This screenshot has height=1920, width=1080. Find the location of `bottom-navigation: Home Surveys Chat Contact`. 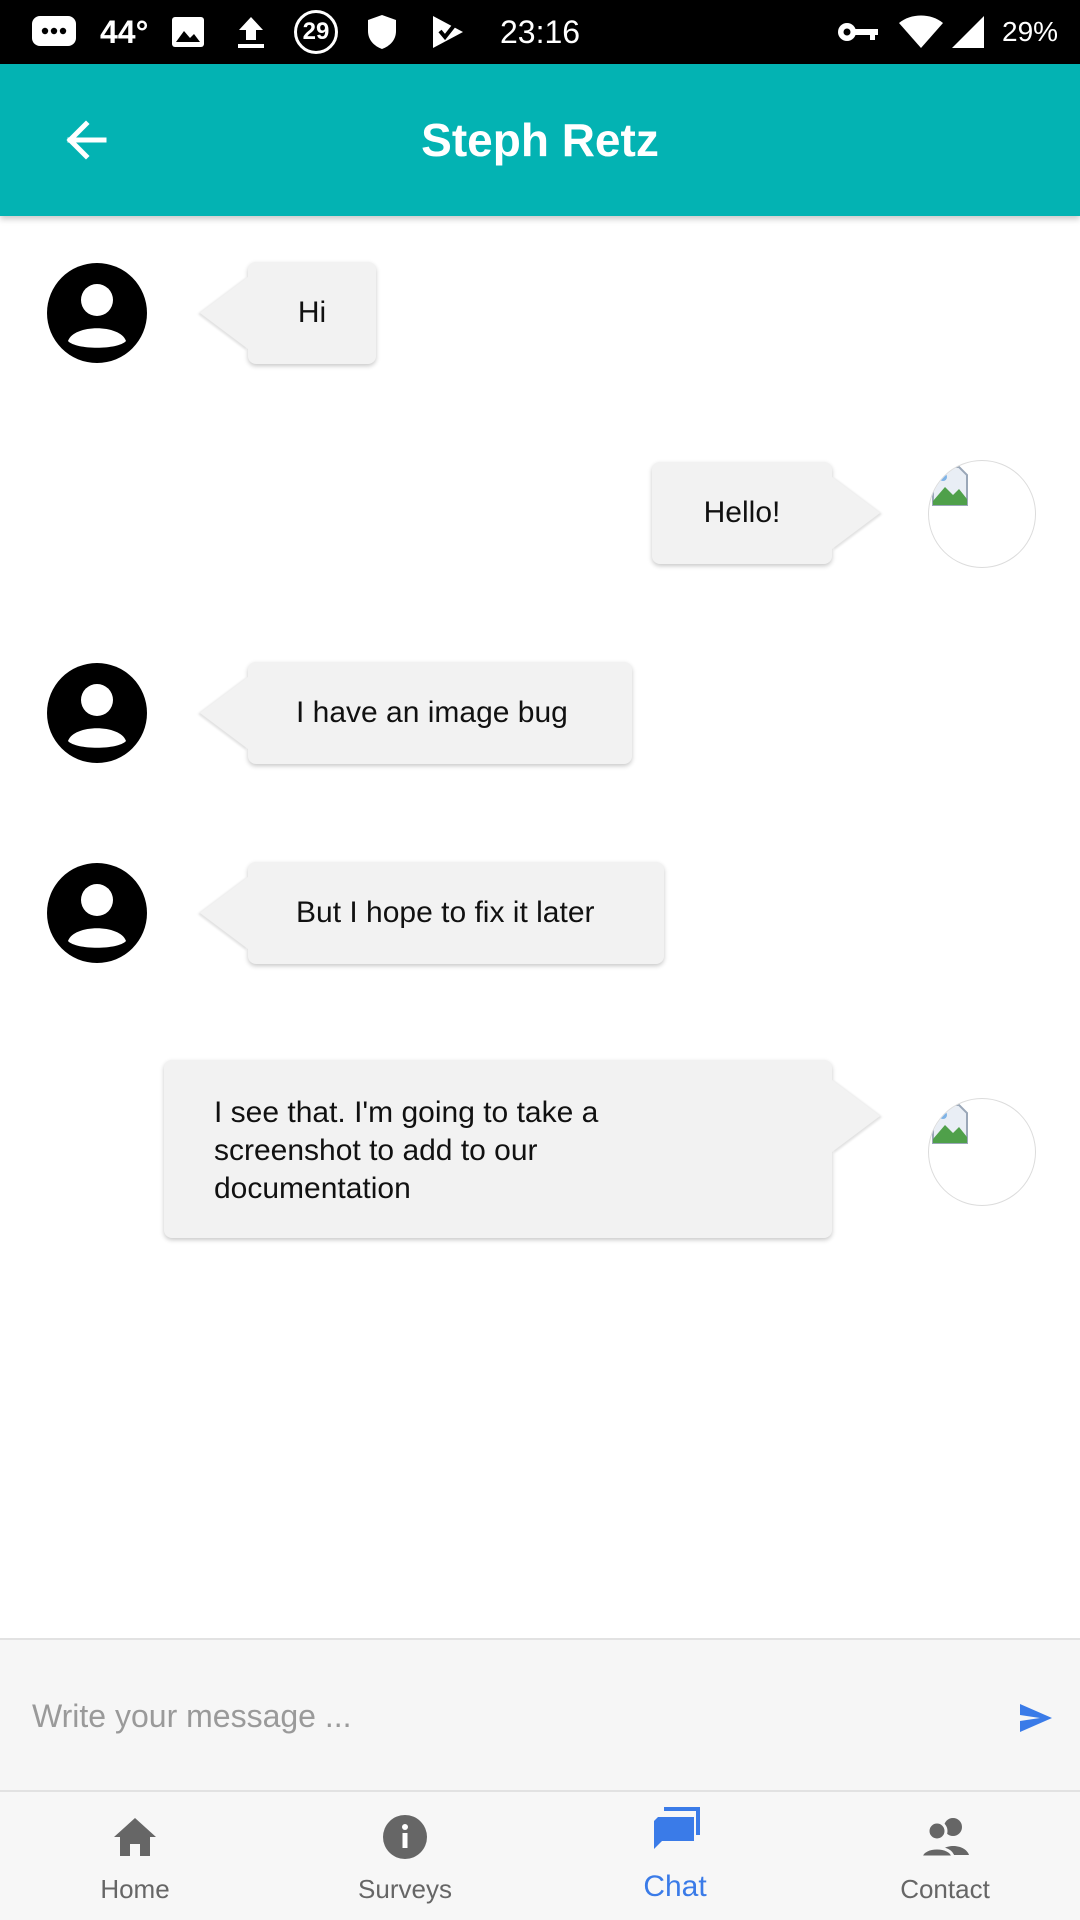

bottom-navigation: Home Surveys Chat Contact is located at coordinates (540, 1856).